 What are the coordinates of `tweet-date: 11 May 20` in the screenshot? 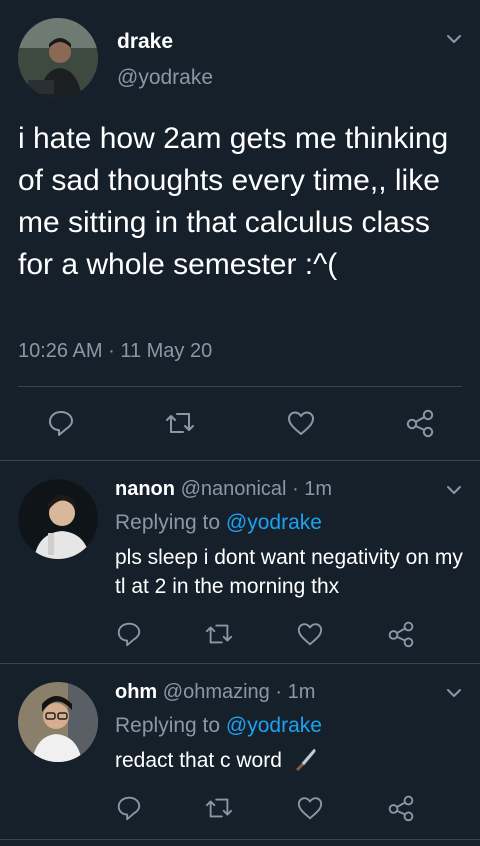 It's located at (166, 351).